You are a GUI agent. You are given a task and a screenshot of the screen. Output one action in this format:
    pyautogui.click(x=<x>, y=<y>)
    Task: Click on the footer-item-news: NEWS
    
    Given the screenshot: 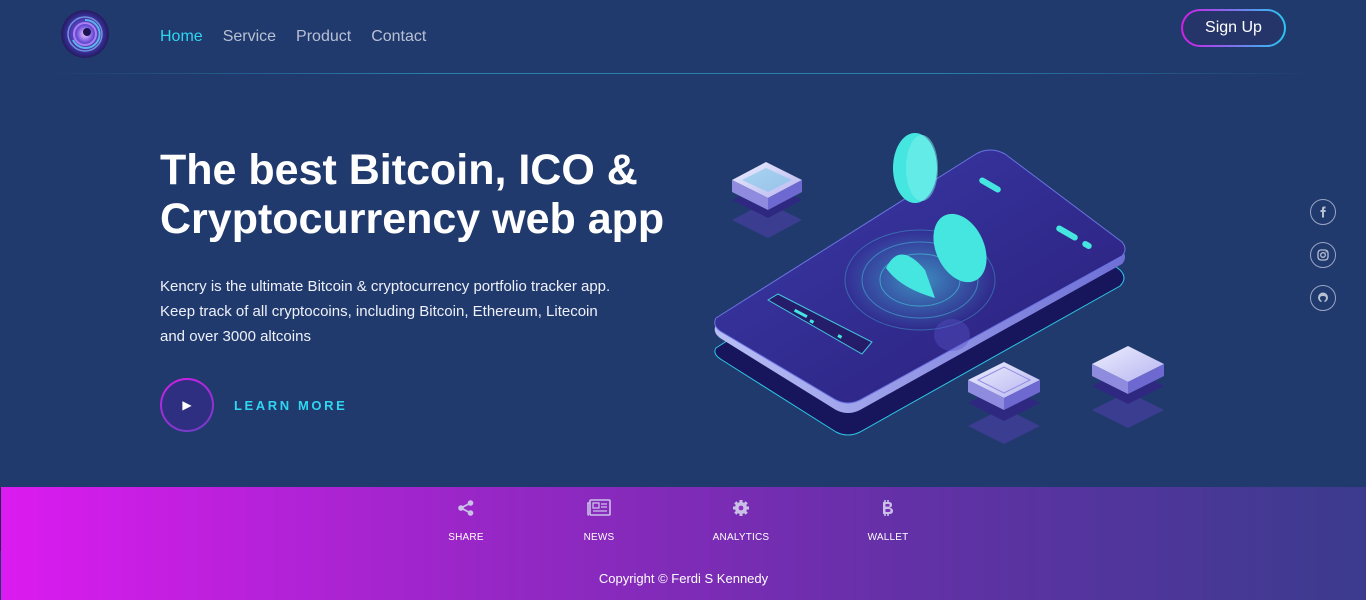 What is the action you would take?
    pyautogui.click(x=599, y=520)
    